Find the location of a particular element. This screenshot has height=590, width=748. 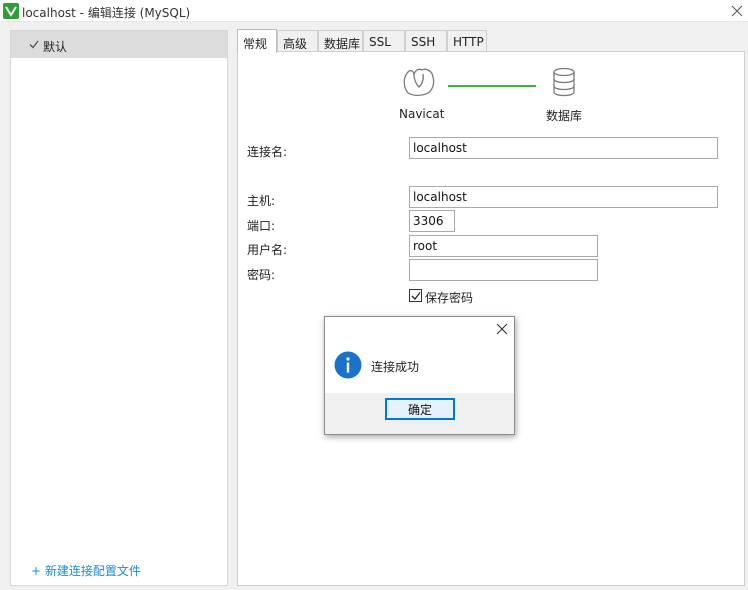

port-input is located at coordinates (432, 221).